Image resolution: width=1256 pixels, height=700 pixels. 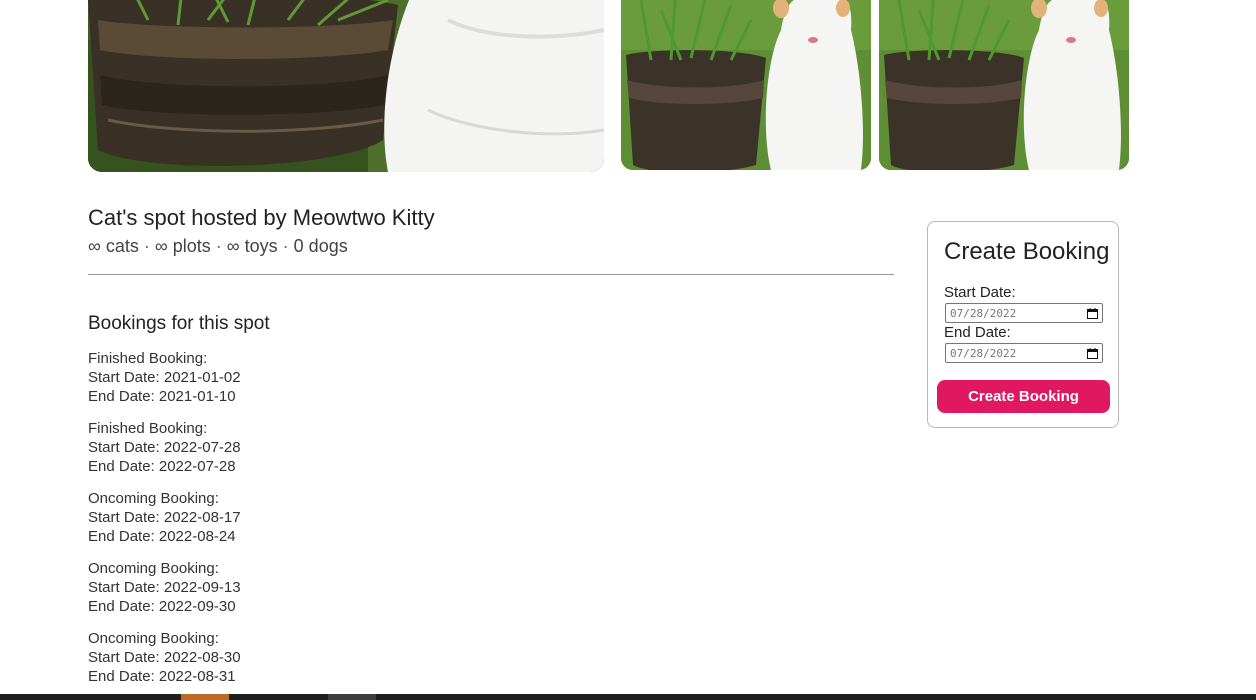 What do you see at coordinates (977, 332) in the screenshot?
I see `end-date-label: End Date:` at bounding box center [977, 332].